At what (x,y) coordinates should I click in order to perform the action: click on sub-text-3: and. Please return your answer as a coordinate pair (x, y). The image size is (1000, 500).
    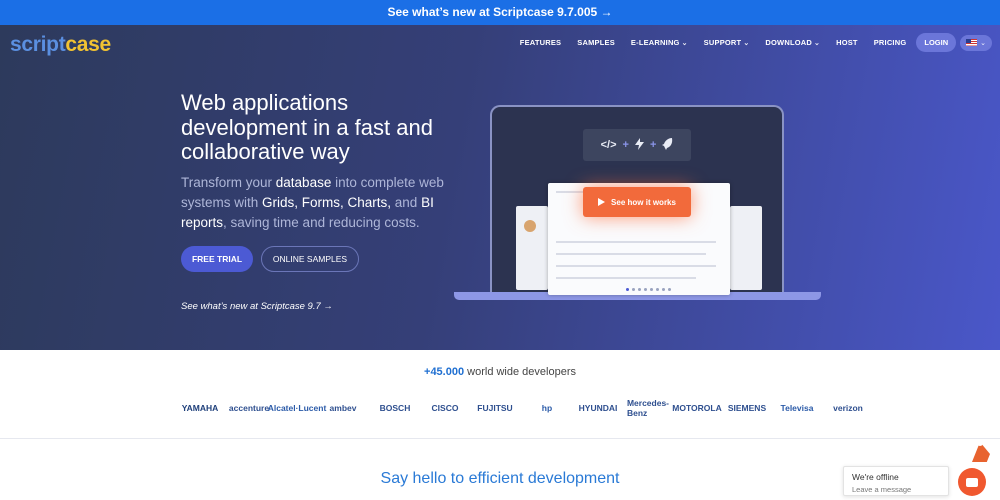
    Looking at the image, I should click on (406, 202).